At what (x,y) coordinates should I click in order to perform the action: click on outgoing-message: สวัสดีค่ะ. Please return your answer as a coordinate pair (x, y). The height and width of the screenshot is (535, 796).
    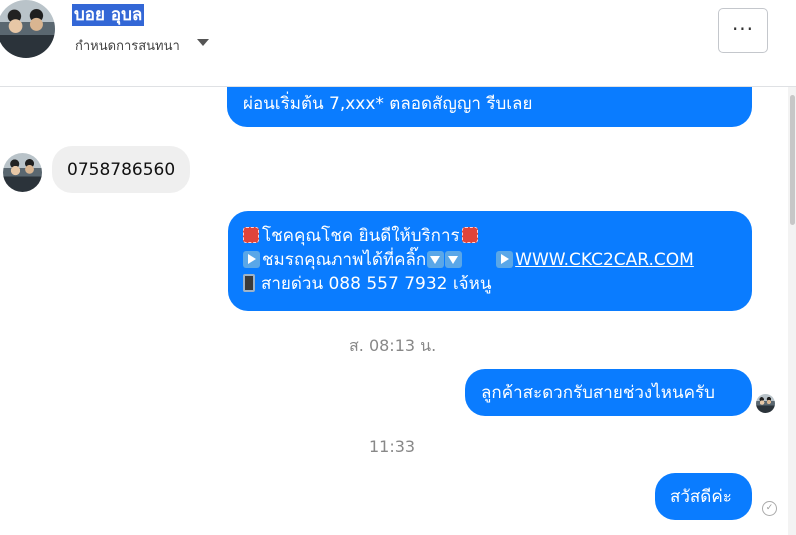
    Looking at the image, I should click on (703, 496).